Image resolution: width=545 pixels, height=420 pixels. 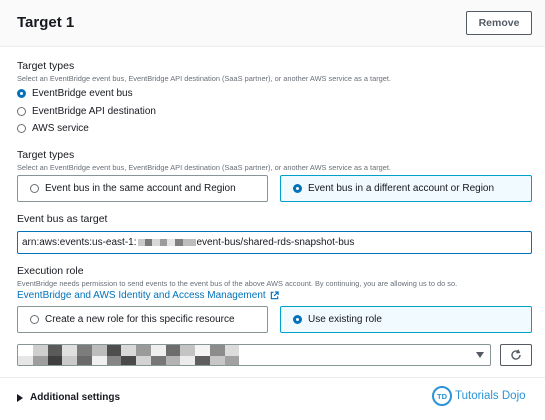 I want to click on tile-label: Event bus in the same account and Region, so click(x=140, y=188).